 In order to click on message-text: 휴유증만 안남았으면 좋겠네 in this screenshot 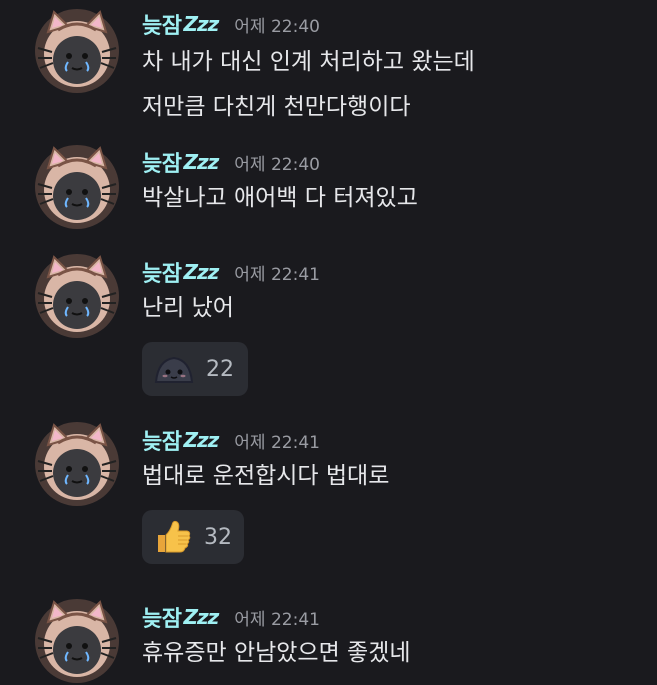, I will do `click(276, 653)`.